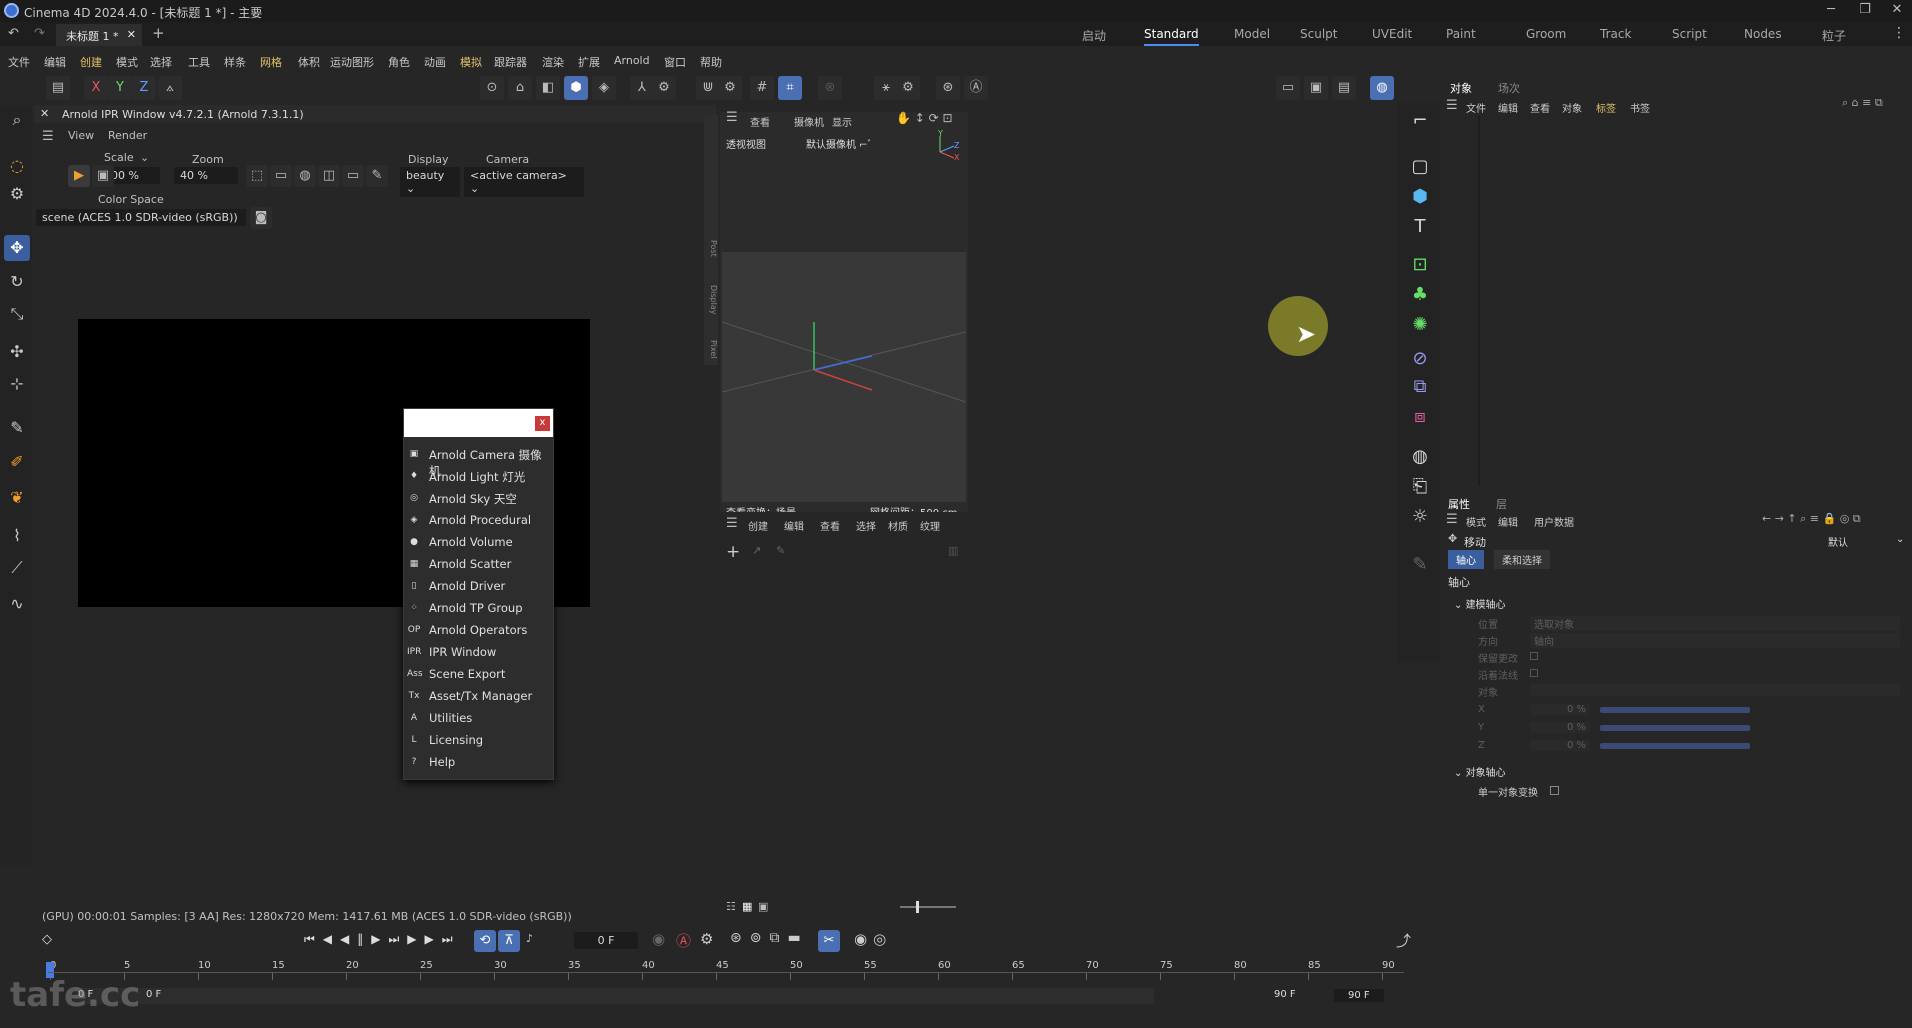 This screenshot has width=1912, height=1028. What do you see at coordinates (1476, 521) in the screenshot?
I see `attr-menu-0: 模式` at bounding box center [1476, 521].